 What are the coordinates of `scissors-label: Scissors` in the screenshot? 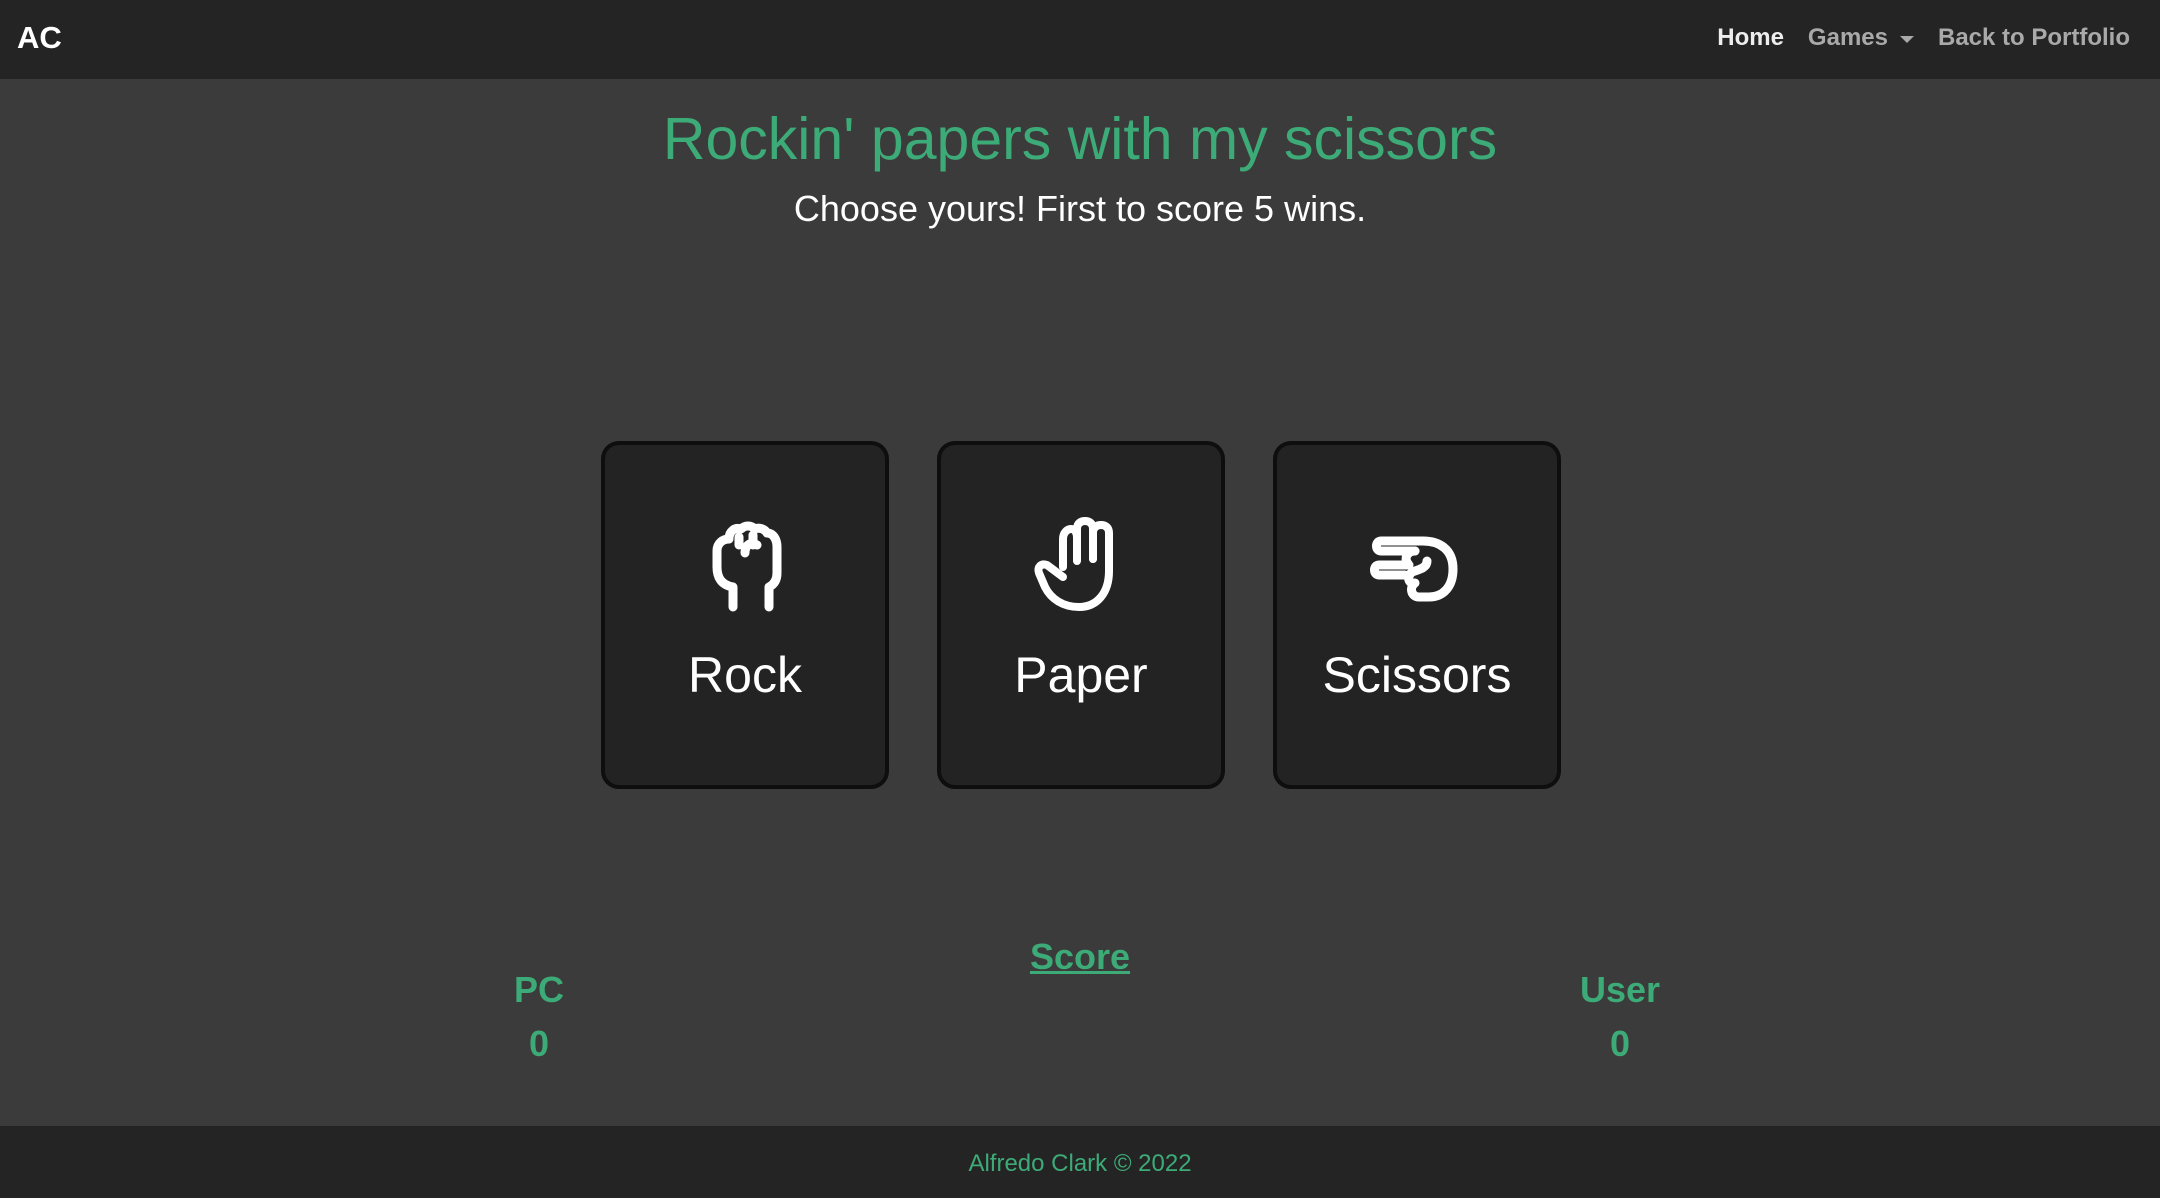 It's located at (1417, 675).